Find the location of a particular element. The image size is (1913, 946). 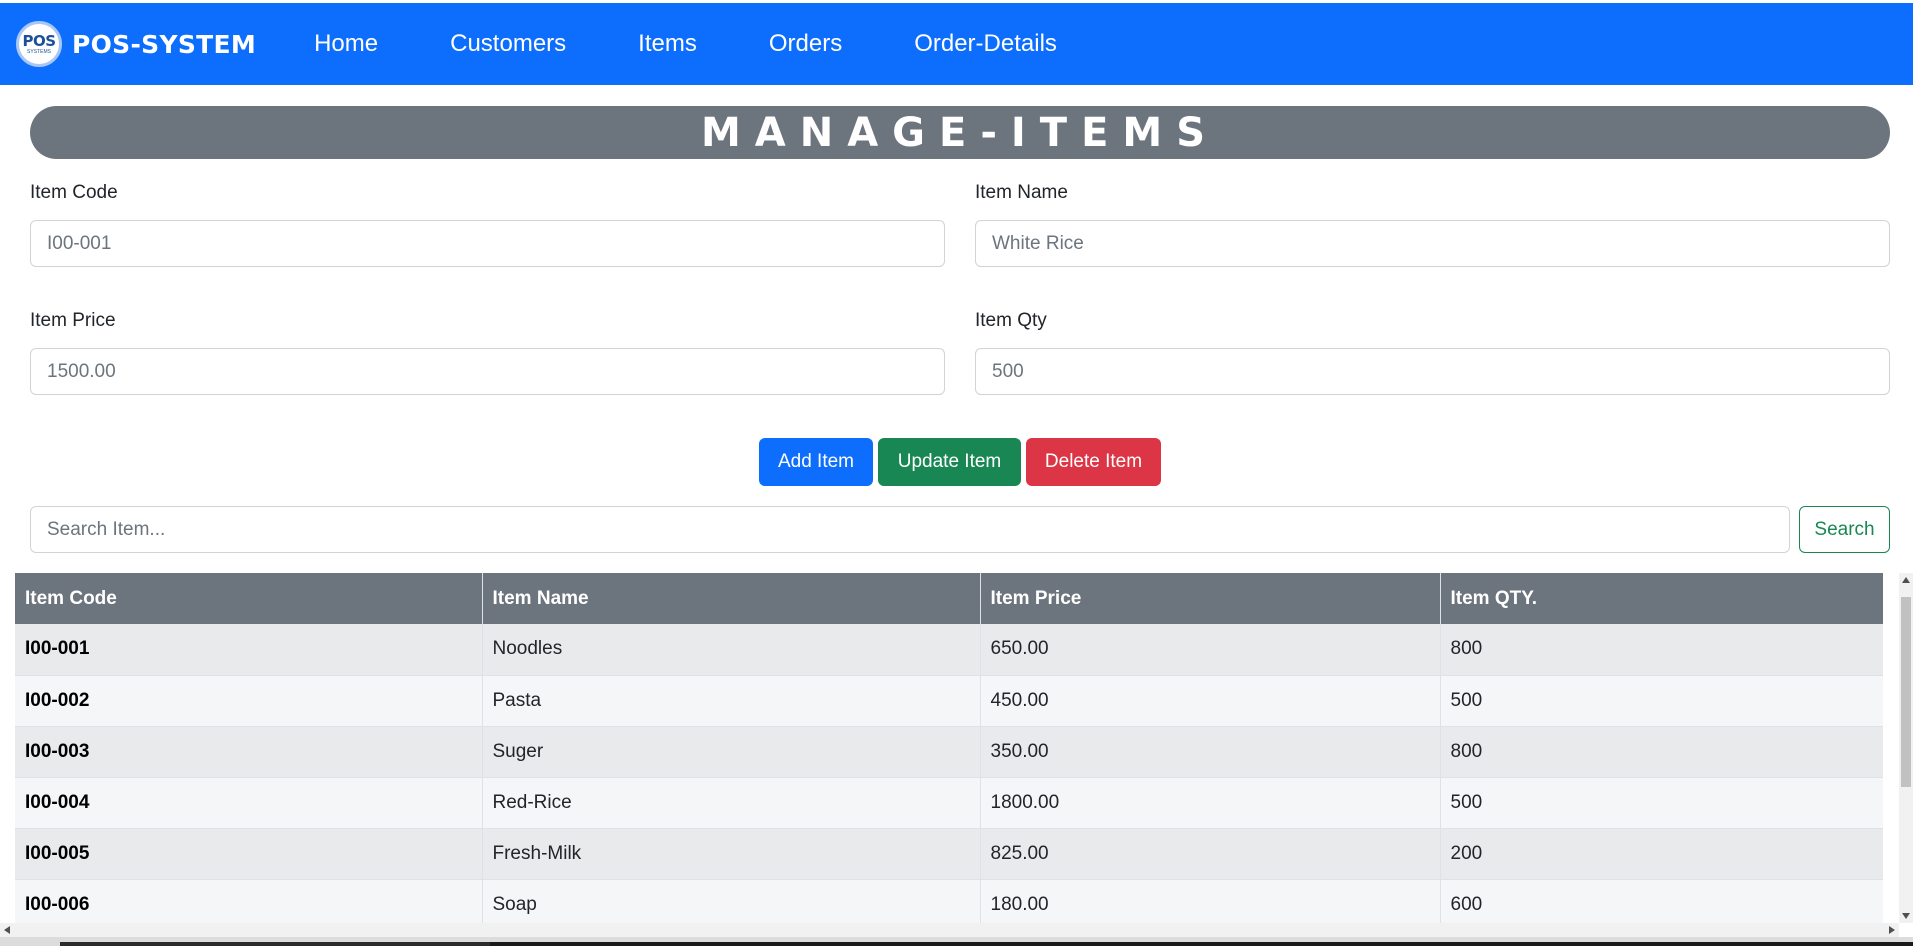

header-item-price: Item Price is located at coordinates (1210, 598).